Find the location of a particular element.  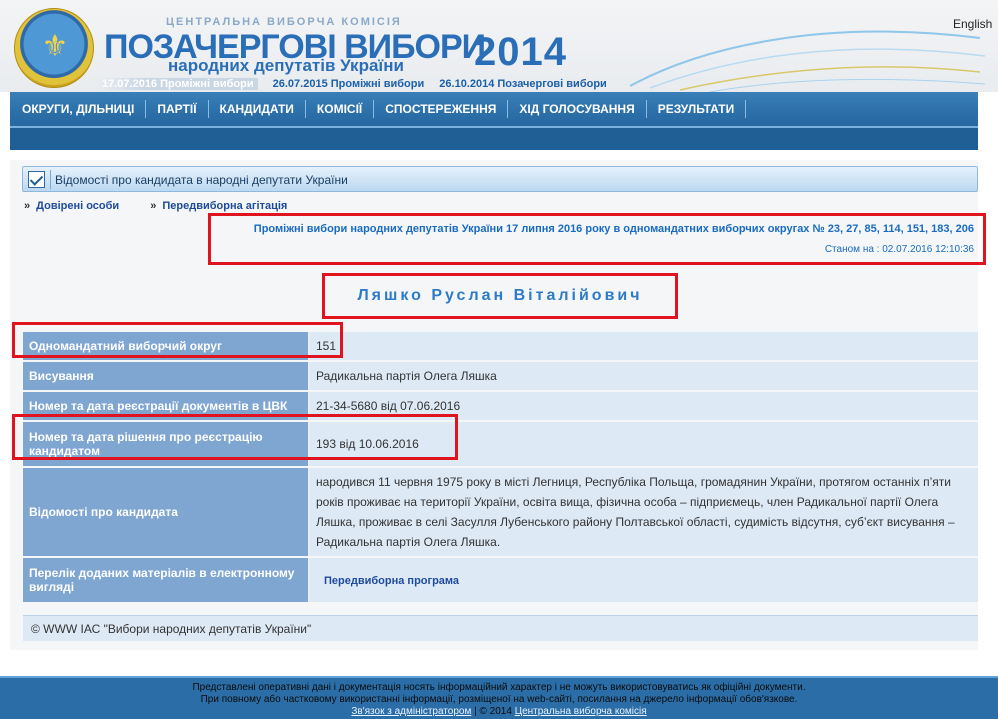

row-label: Відомості про кандидата is located at coordinates (166, 512).